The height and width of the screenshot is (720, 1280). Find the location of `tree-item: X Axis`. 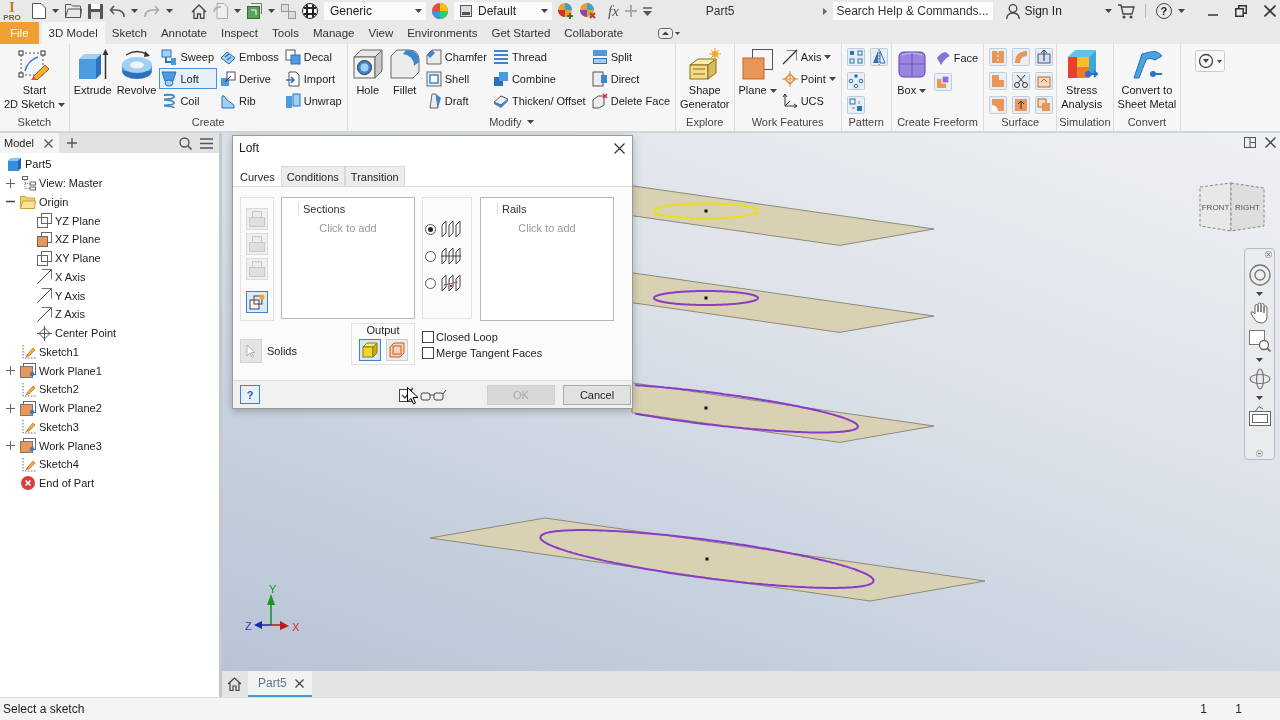

tree-item: X Axis is located at coordinates (70, 276).